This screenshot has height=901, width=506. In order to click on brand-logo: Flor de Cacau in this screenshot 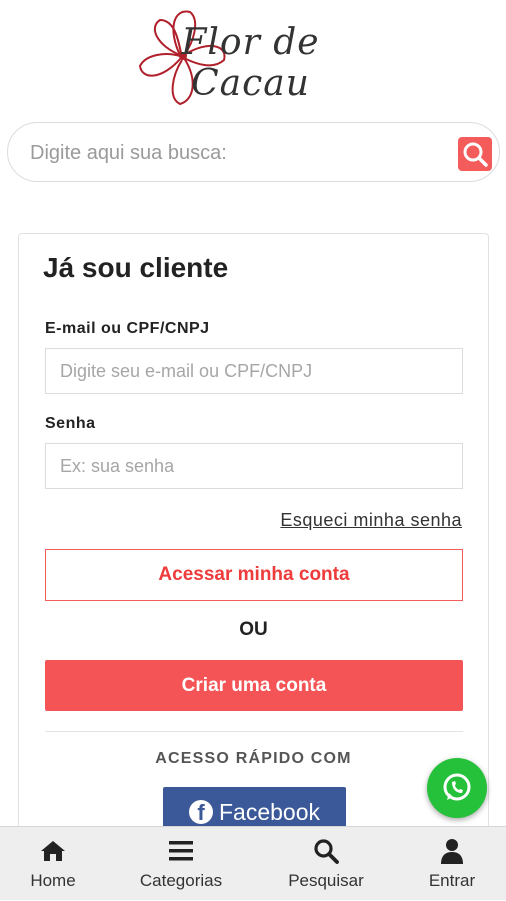, I will do `click(250, 56)`.